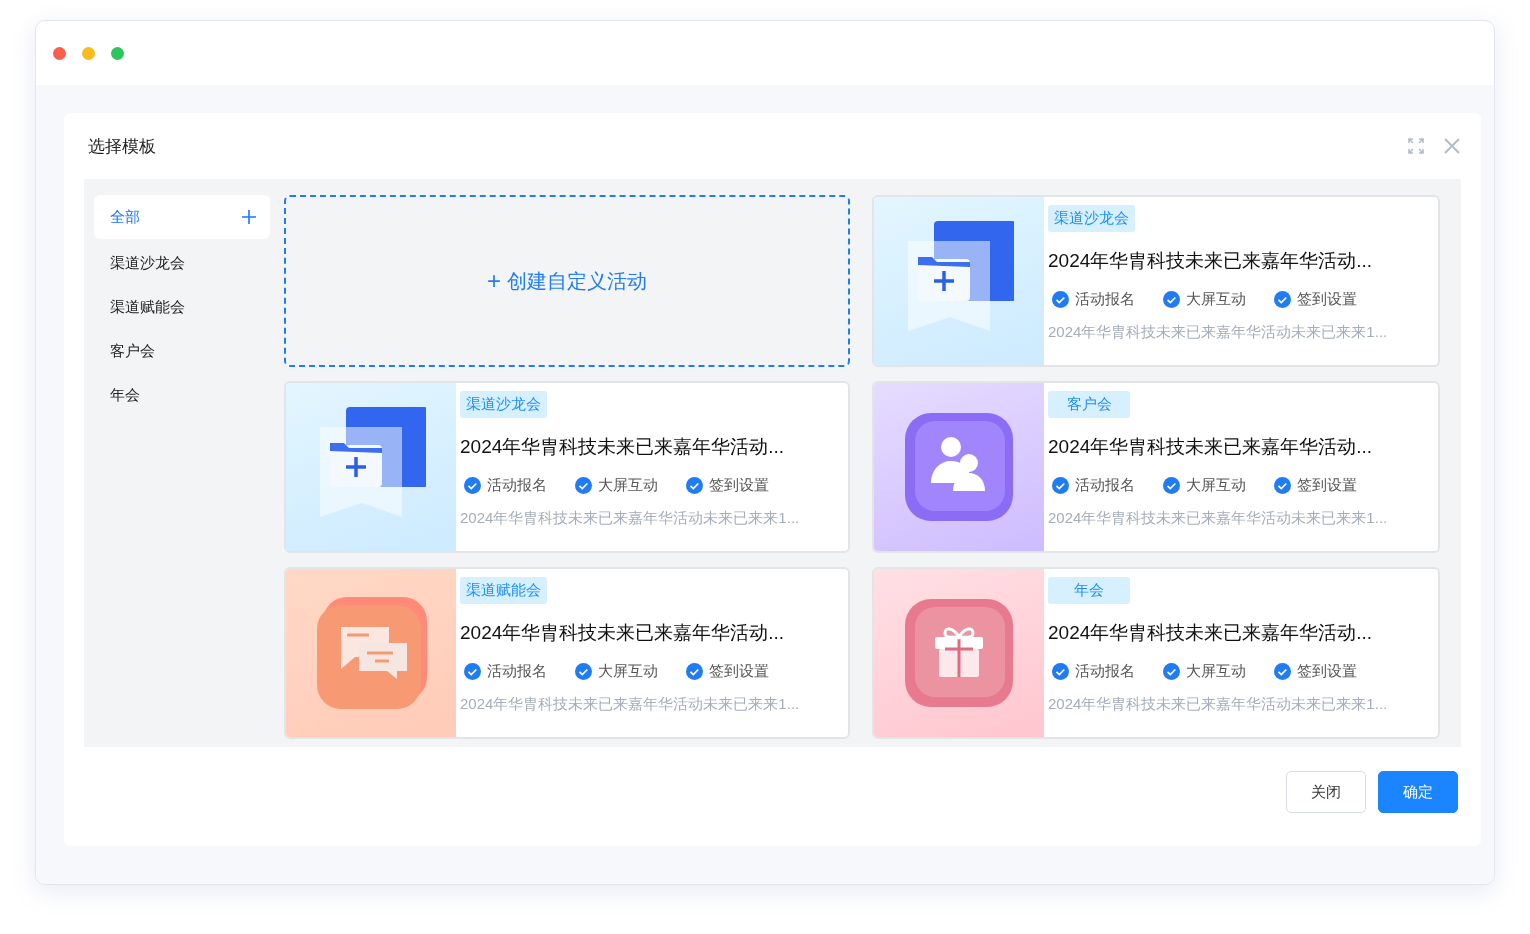 The image size is (1530, 934). What do you see at coordinates (125, 395) in the screenshot?
I see `category-label: 年会` at bounding box center [125, 395].